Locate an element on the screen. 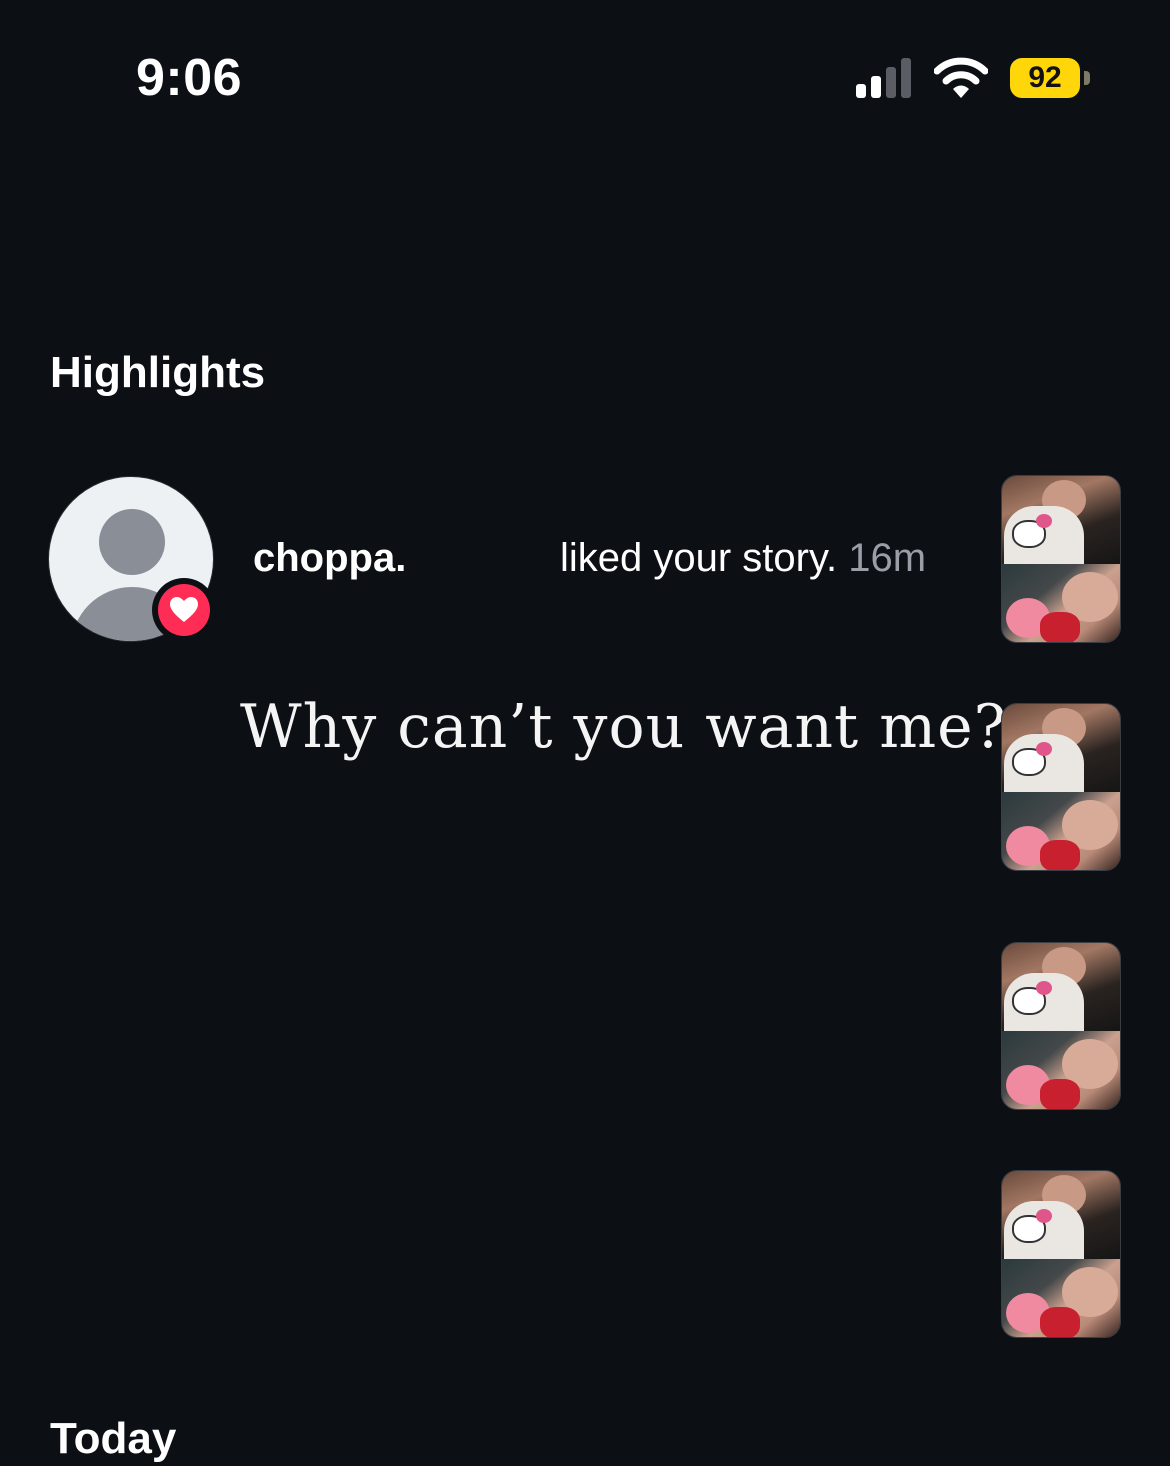 Image resolution: width=1170 pixels, height=1466 pixels. notification-action: liked your story. is located at coordinates (699, 558).